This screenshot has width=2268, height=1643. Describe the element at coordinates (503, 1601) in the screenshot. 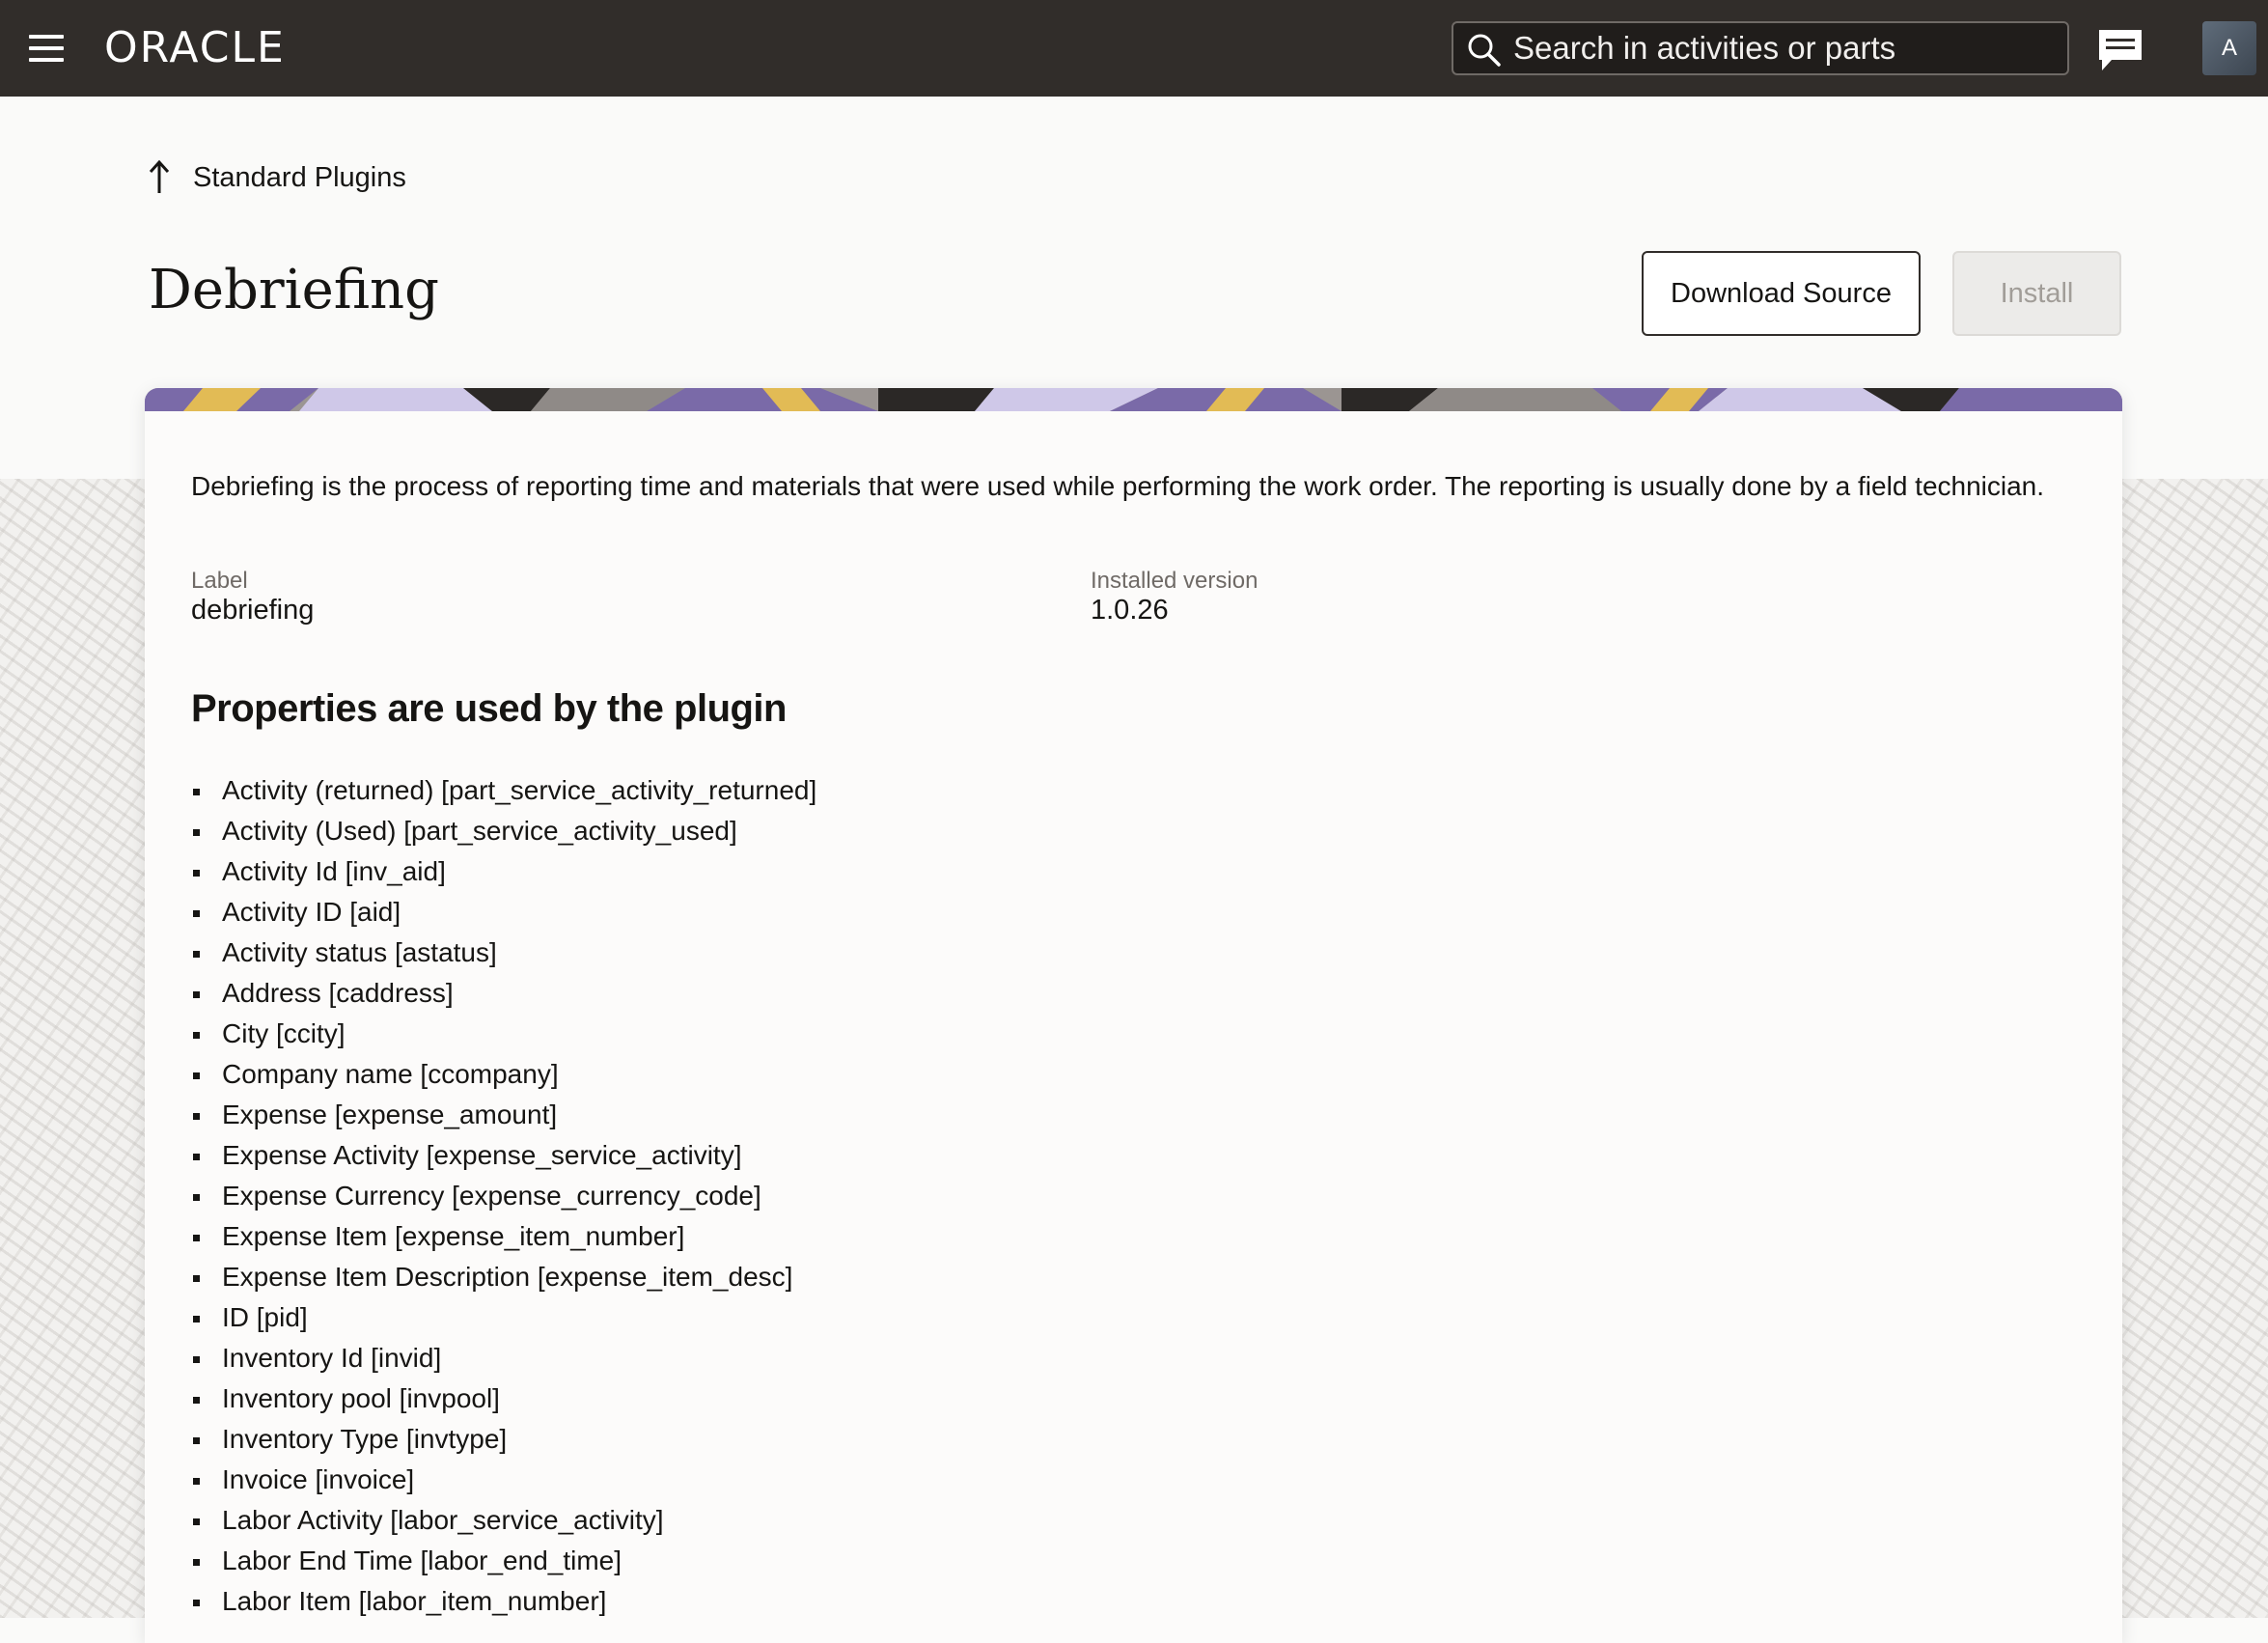

I see `list-item: Labor Item [labor_item_number]` at that location.